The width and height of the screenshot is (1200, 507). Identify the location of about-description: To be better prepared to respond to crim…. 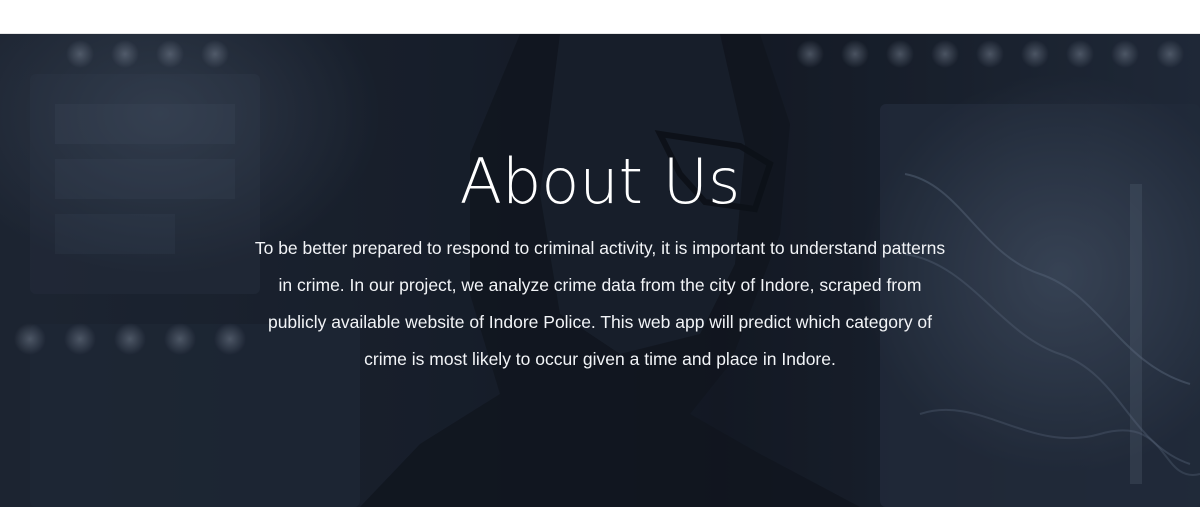
(600, 303).